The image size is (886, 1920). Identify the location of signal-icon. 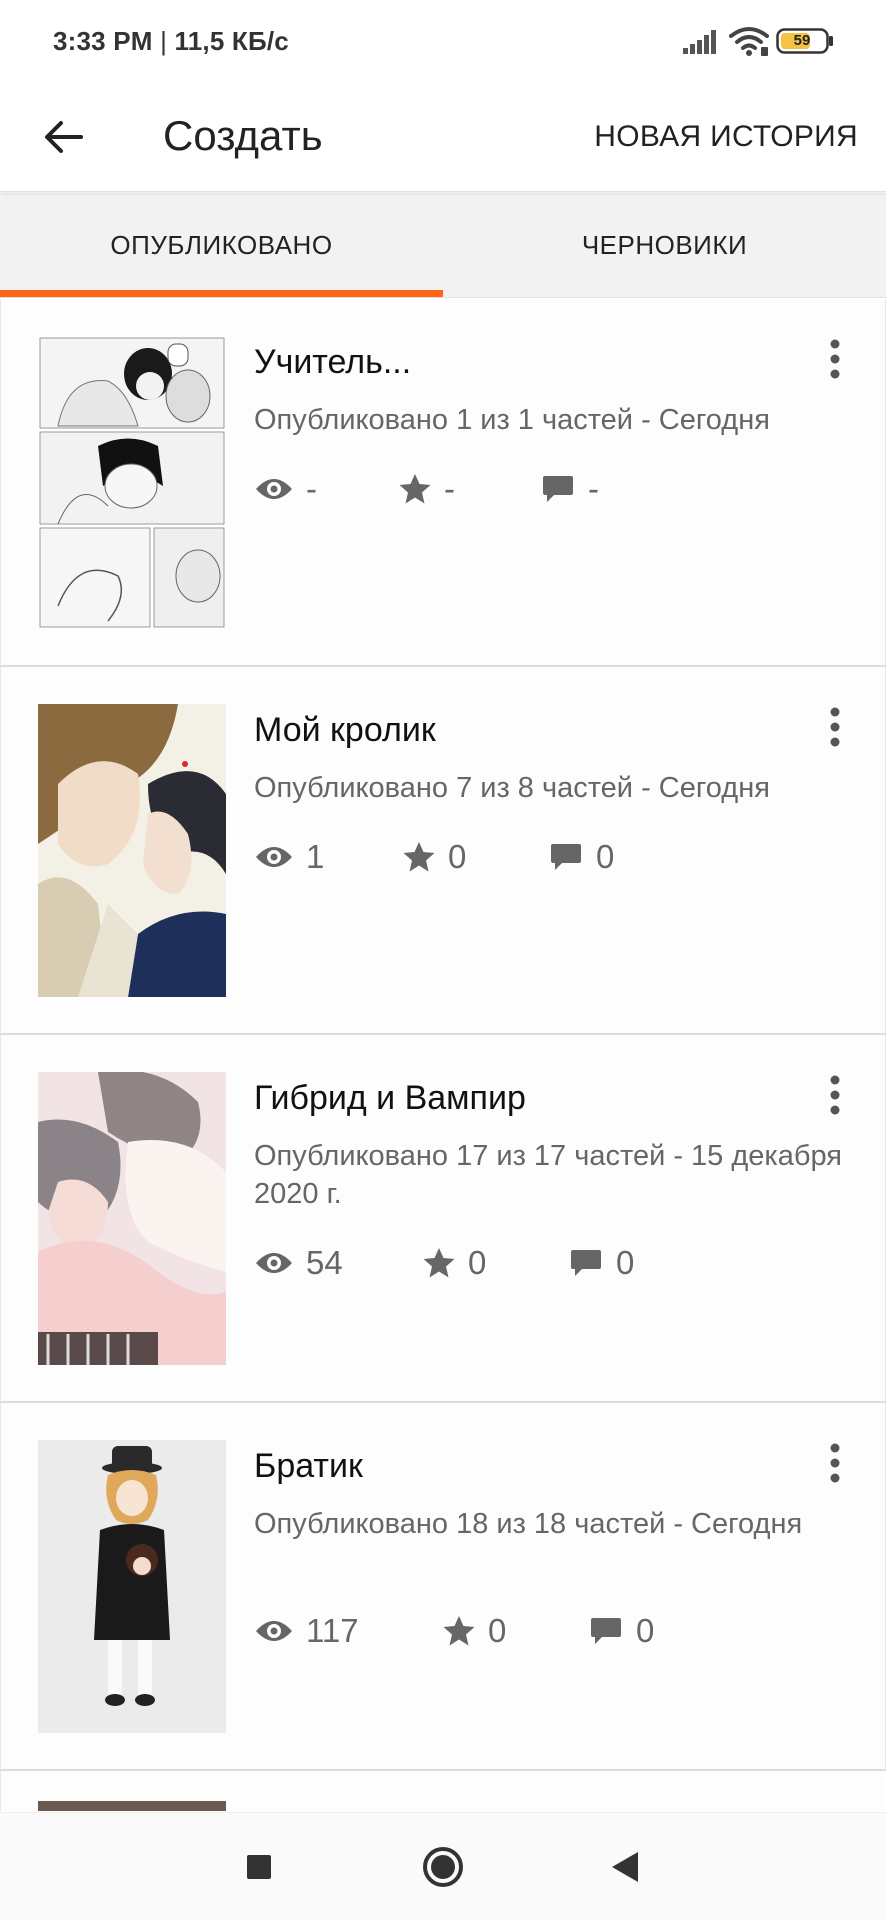
(699, 42).